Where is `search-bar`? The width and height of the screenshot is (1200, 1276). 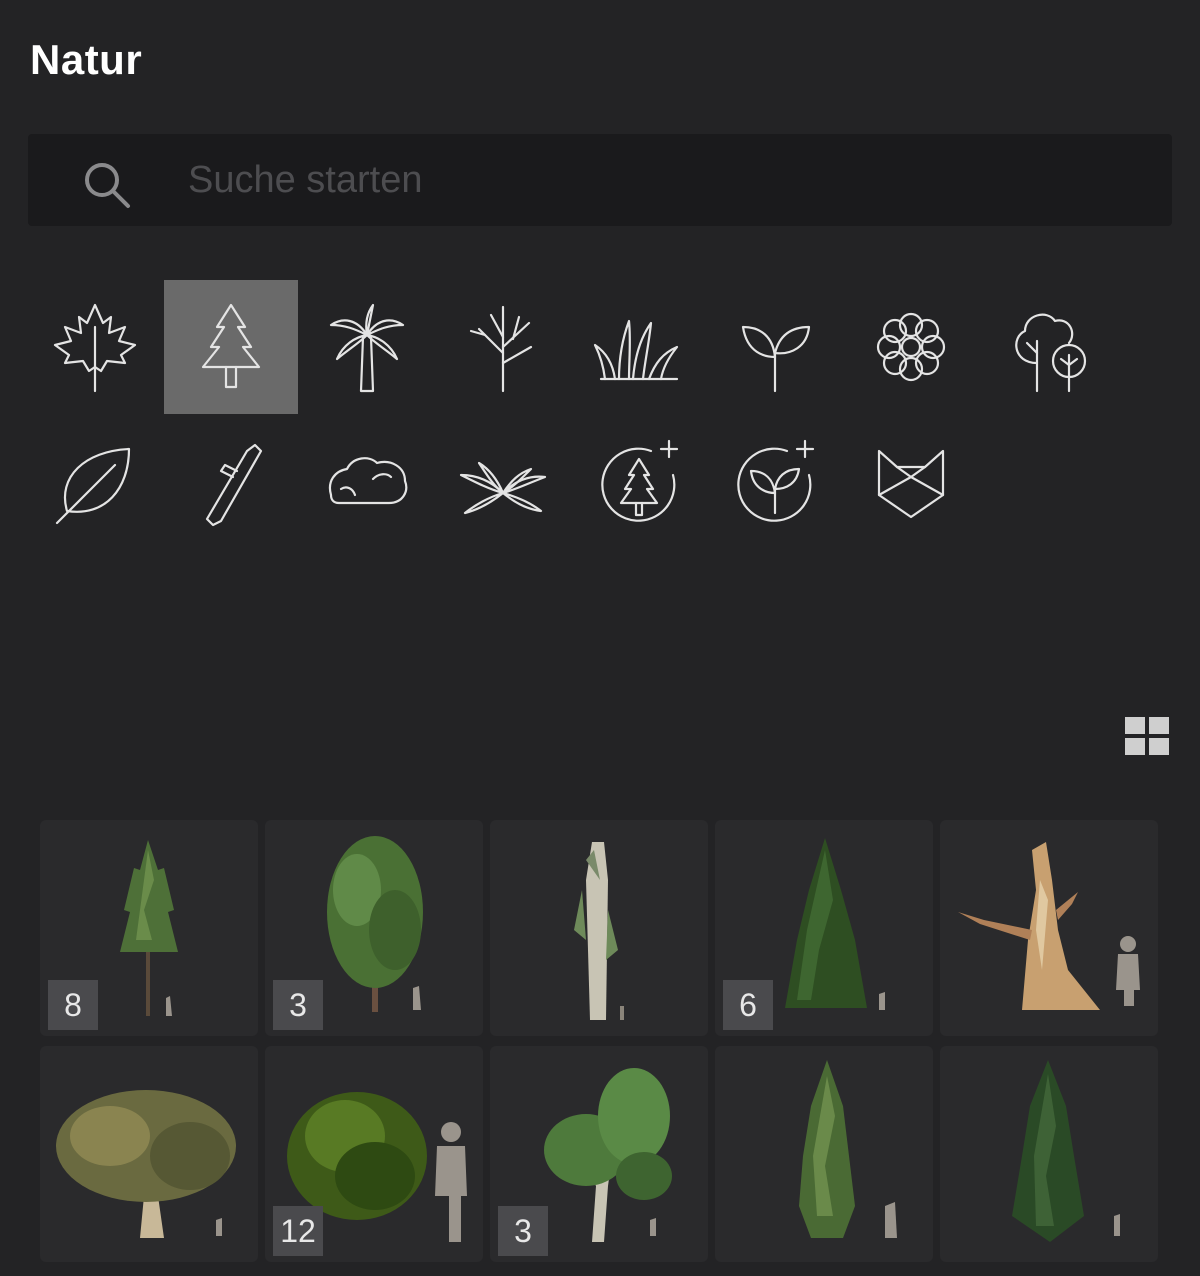
search-bar is located at coordinates (600, 180).